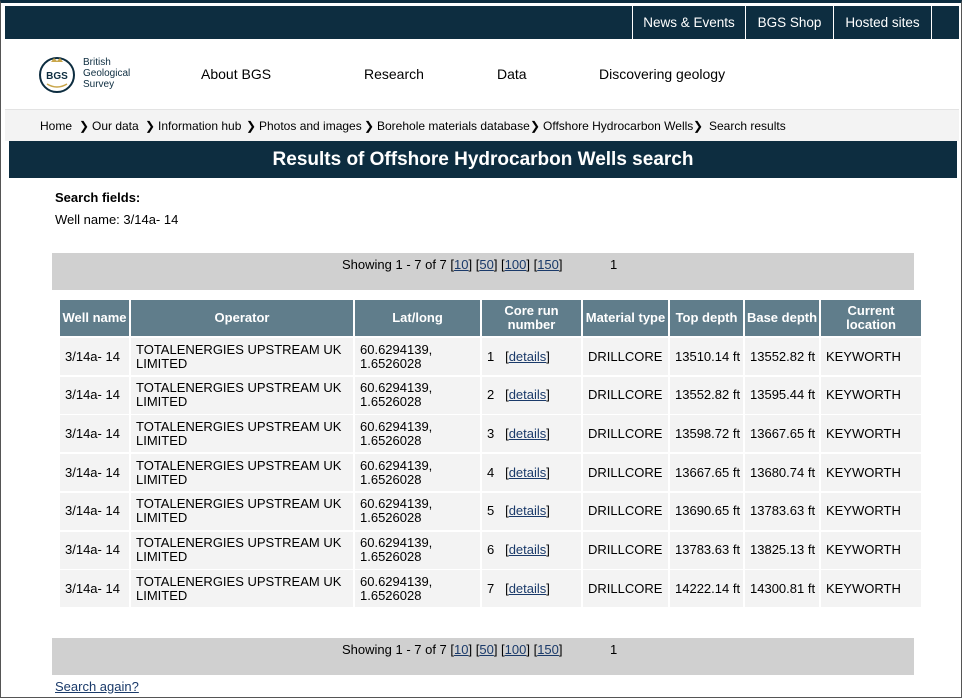 The image size is (962, 698). What do you see at coordinates (482, 22) in the screenshot?
I see `utility-bar: News & Events BGS Shop Hosted sites` at bounding box center [482, 22].